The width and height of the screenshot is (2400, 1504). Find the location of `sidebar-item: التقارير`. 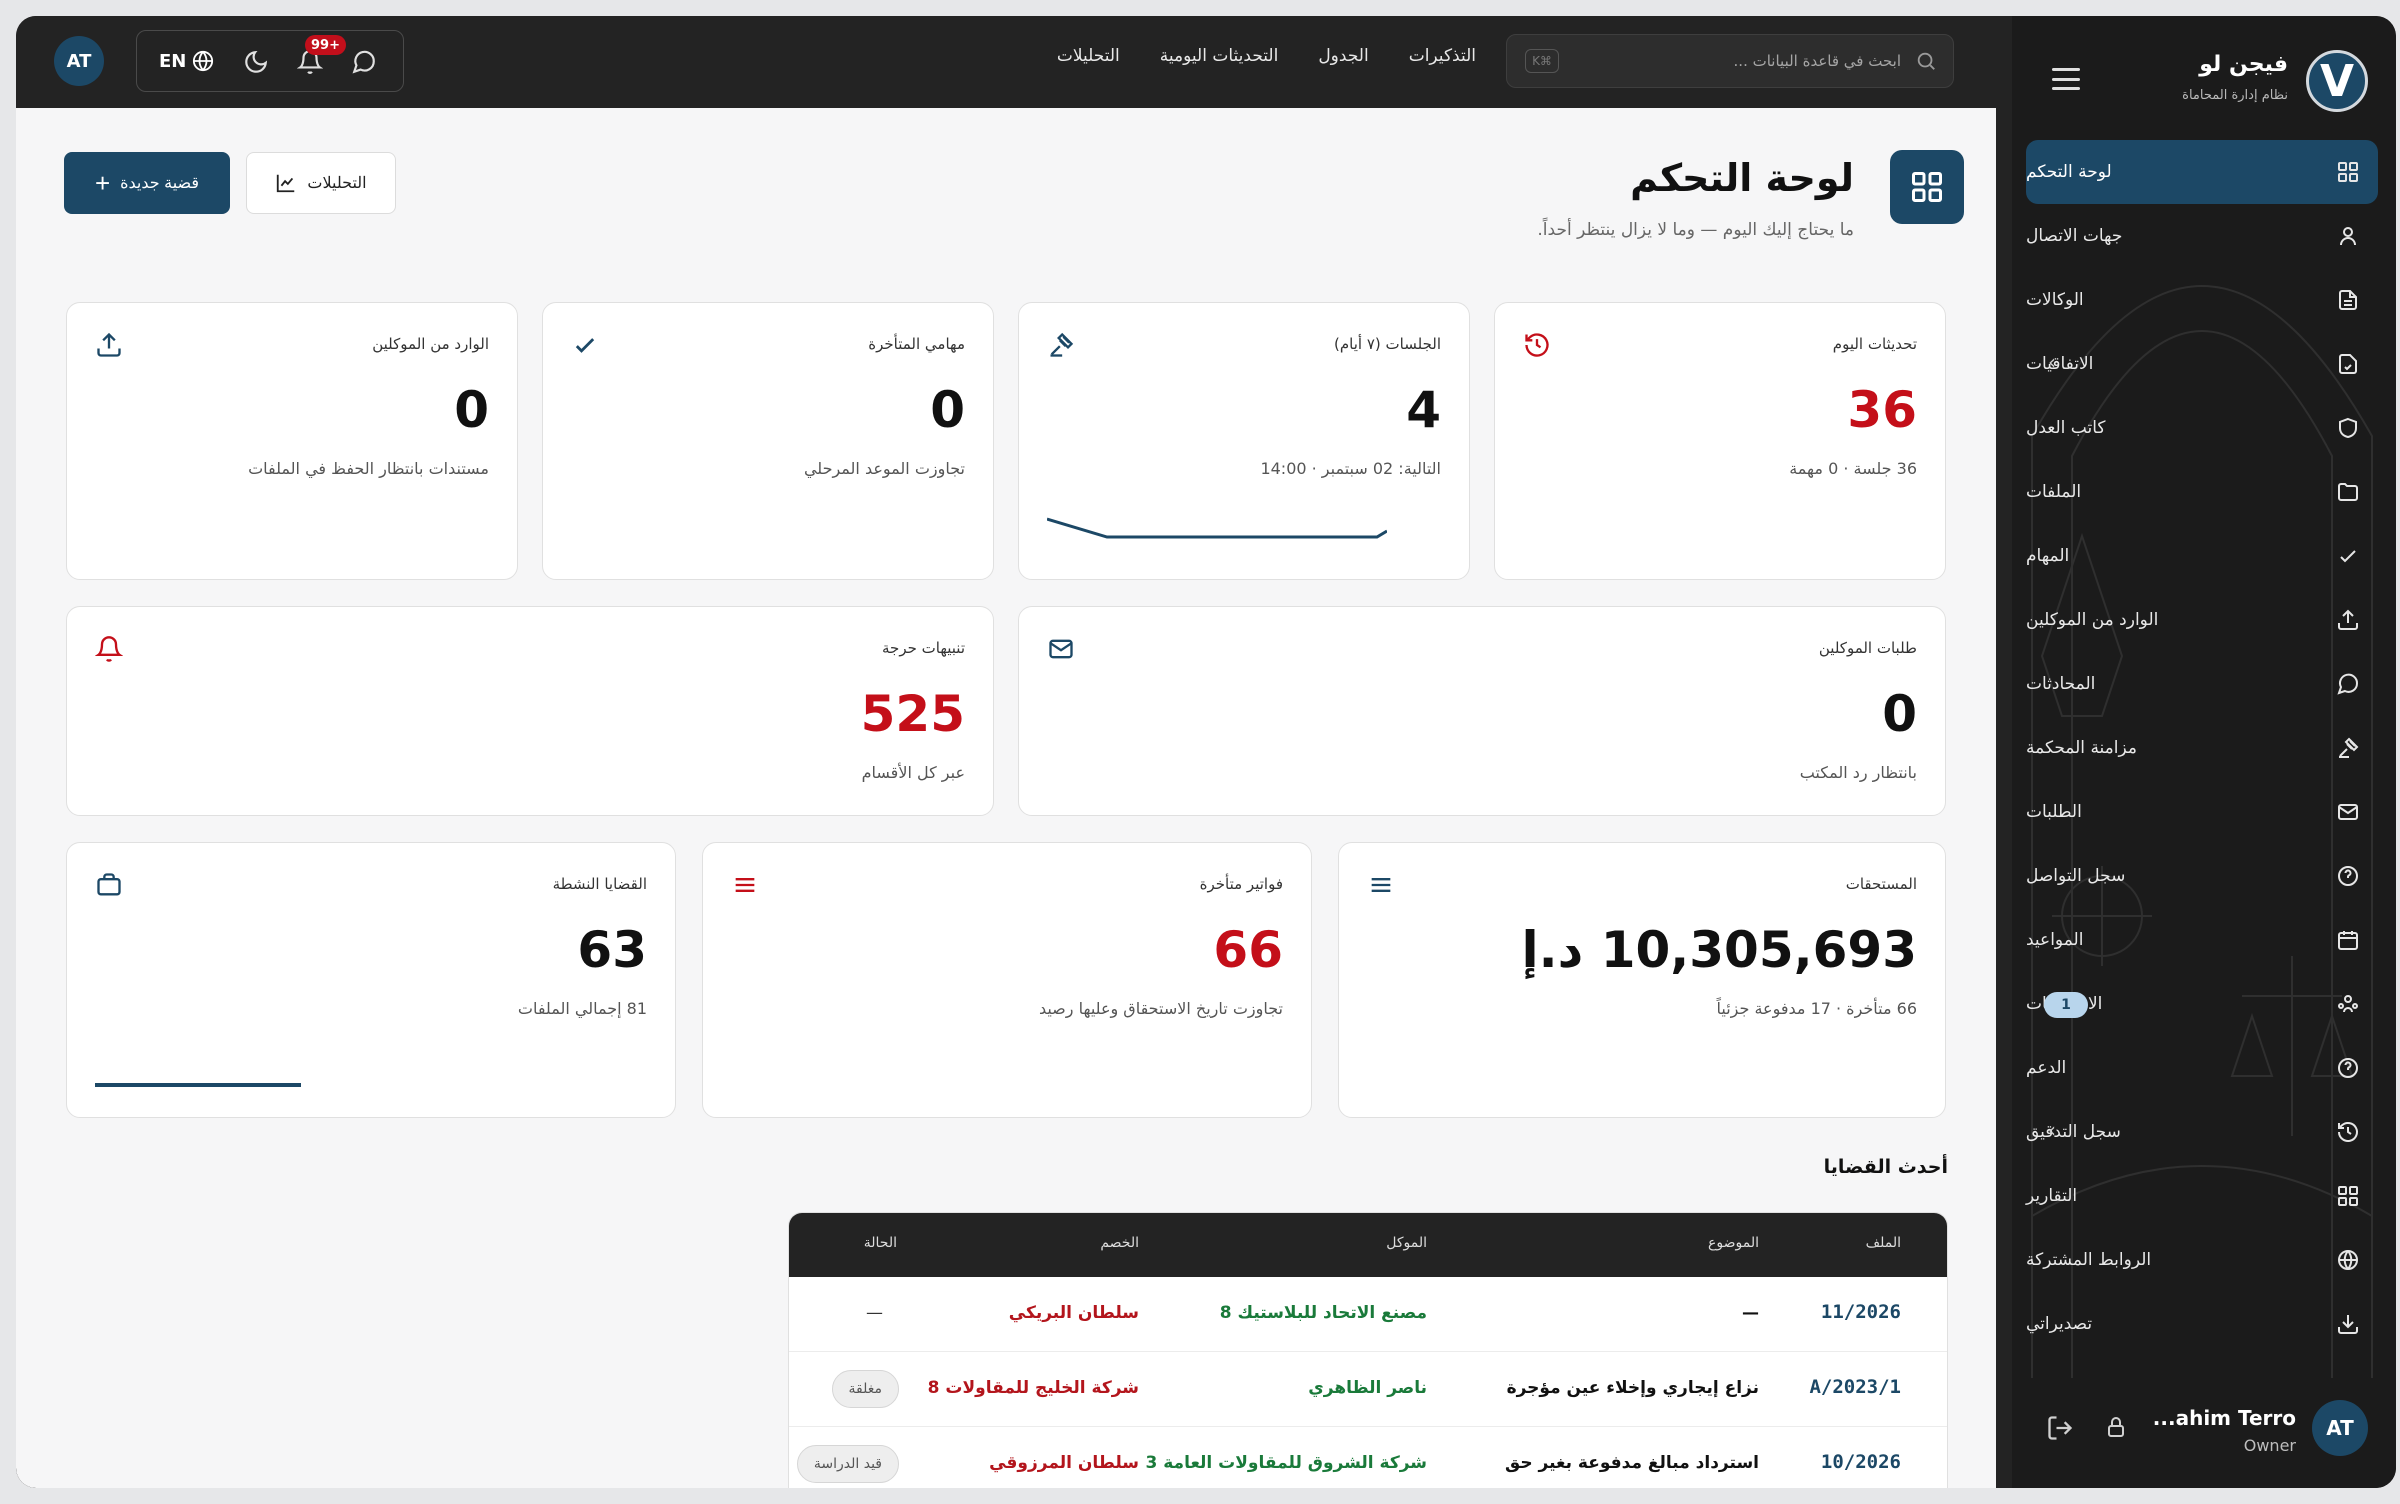

sidebar-item: التقارير is located at coordinates (2202, 1196).